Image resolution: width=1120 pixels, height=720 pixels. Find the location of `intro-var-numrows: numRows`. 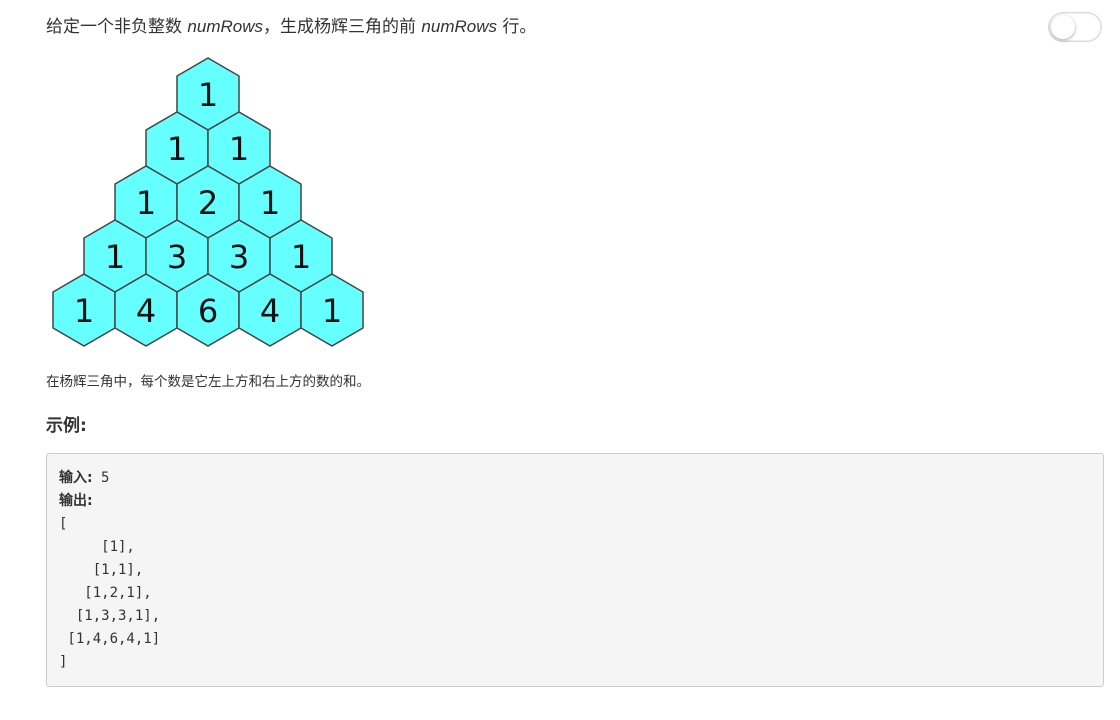

intro-var-numrows: numRows is located at coordinates (225, 26).